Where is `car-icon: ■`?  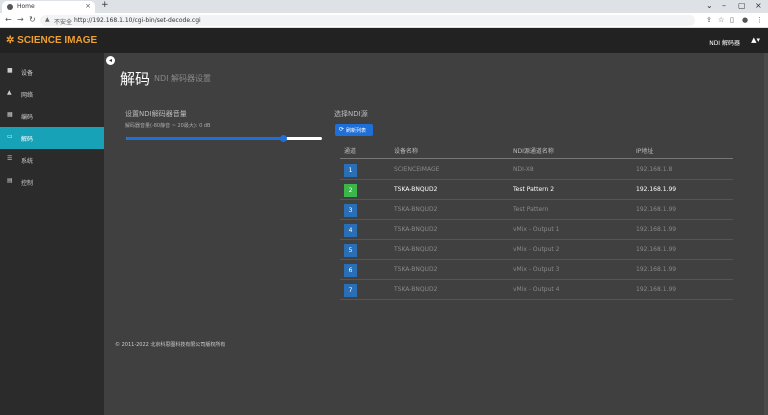 car-icon: ■ is located at coordinates (10, 70).